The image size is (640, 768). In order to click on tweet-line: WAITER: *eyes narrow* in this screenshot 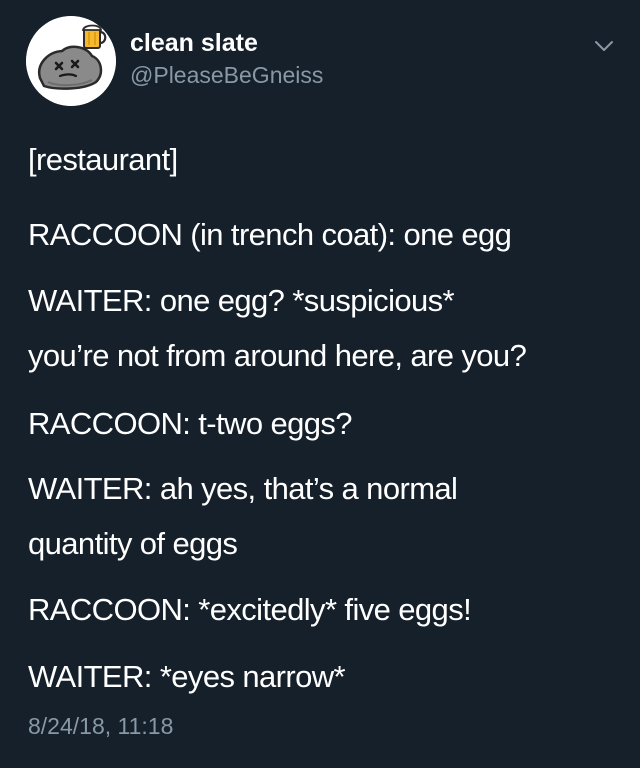, I will do `click(187, 676)`.